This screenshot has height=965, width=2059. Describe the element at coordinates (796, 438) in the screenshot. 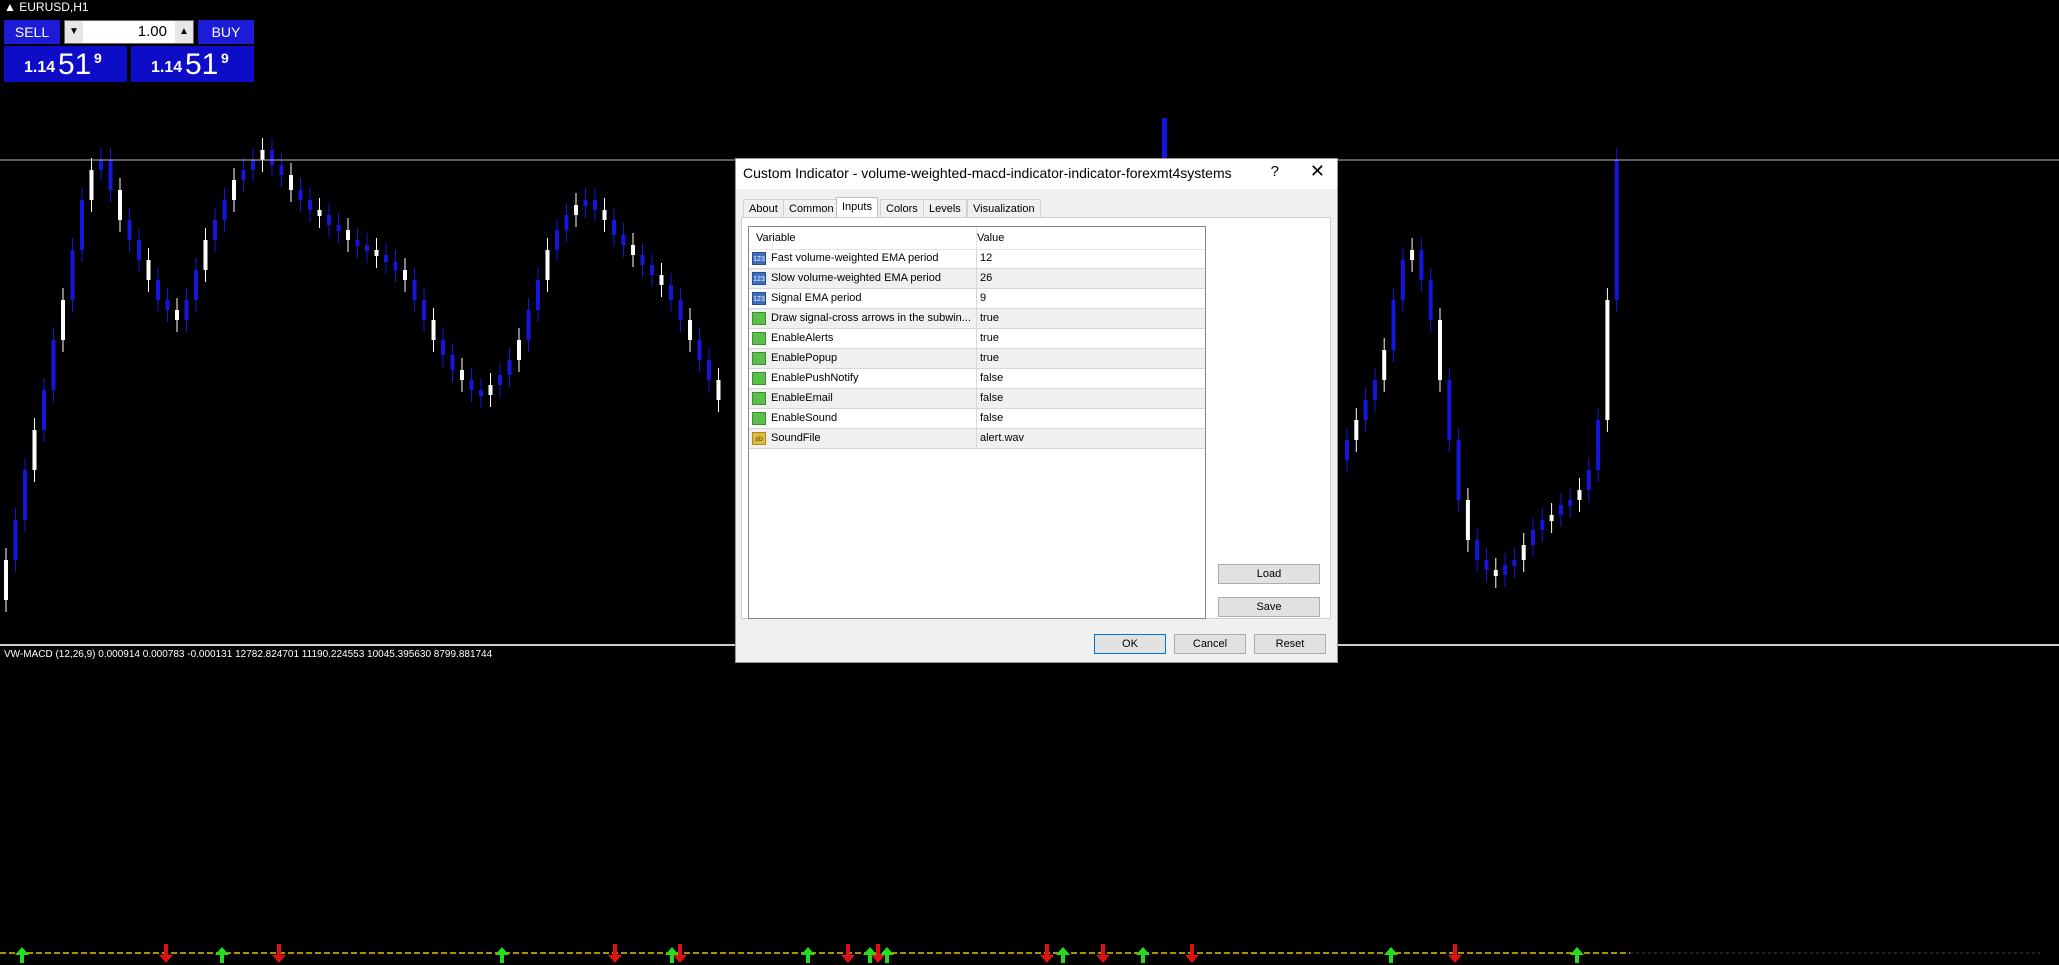

I see `input-name: SoundFile` at that location.